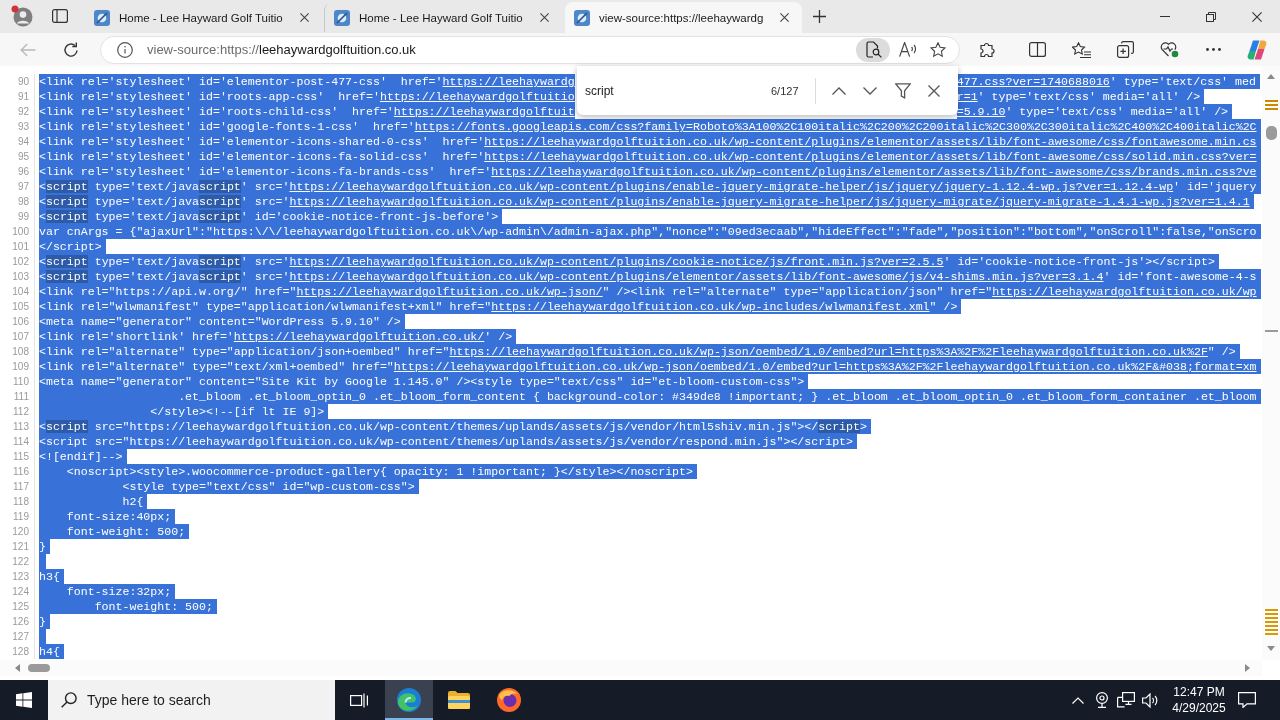 Image resolution: width=1280 pixels, height=720 pixels. What do you see at coordinates (981, 111) in the screenshot?
I see `source-link: =5.9.10` at bounding box center [981, 111].